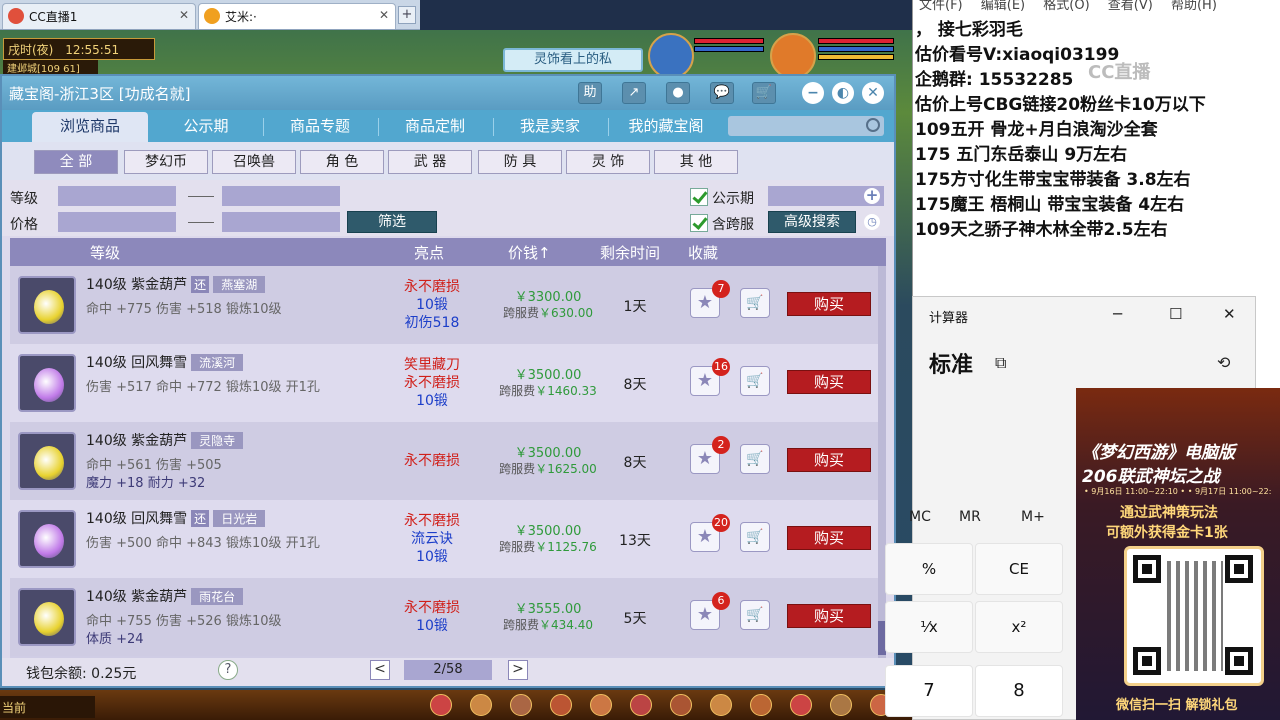 Image resolution: width=1280 pixels, height=720 pixels. What do you see at coordinates (47, 707) in the screenshot?
I see `channel-label: 当前` at bounding box center [47, 707].